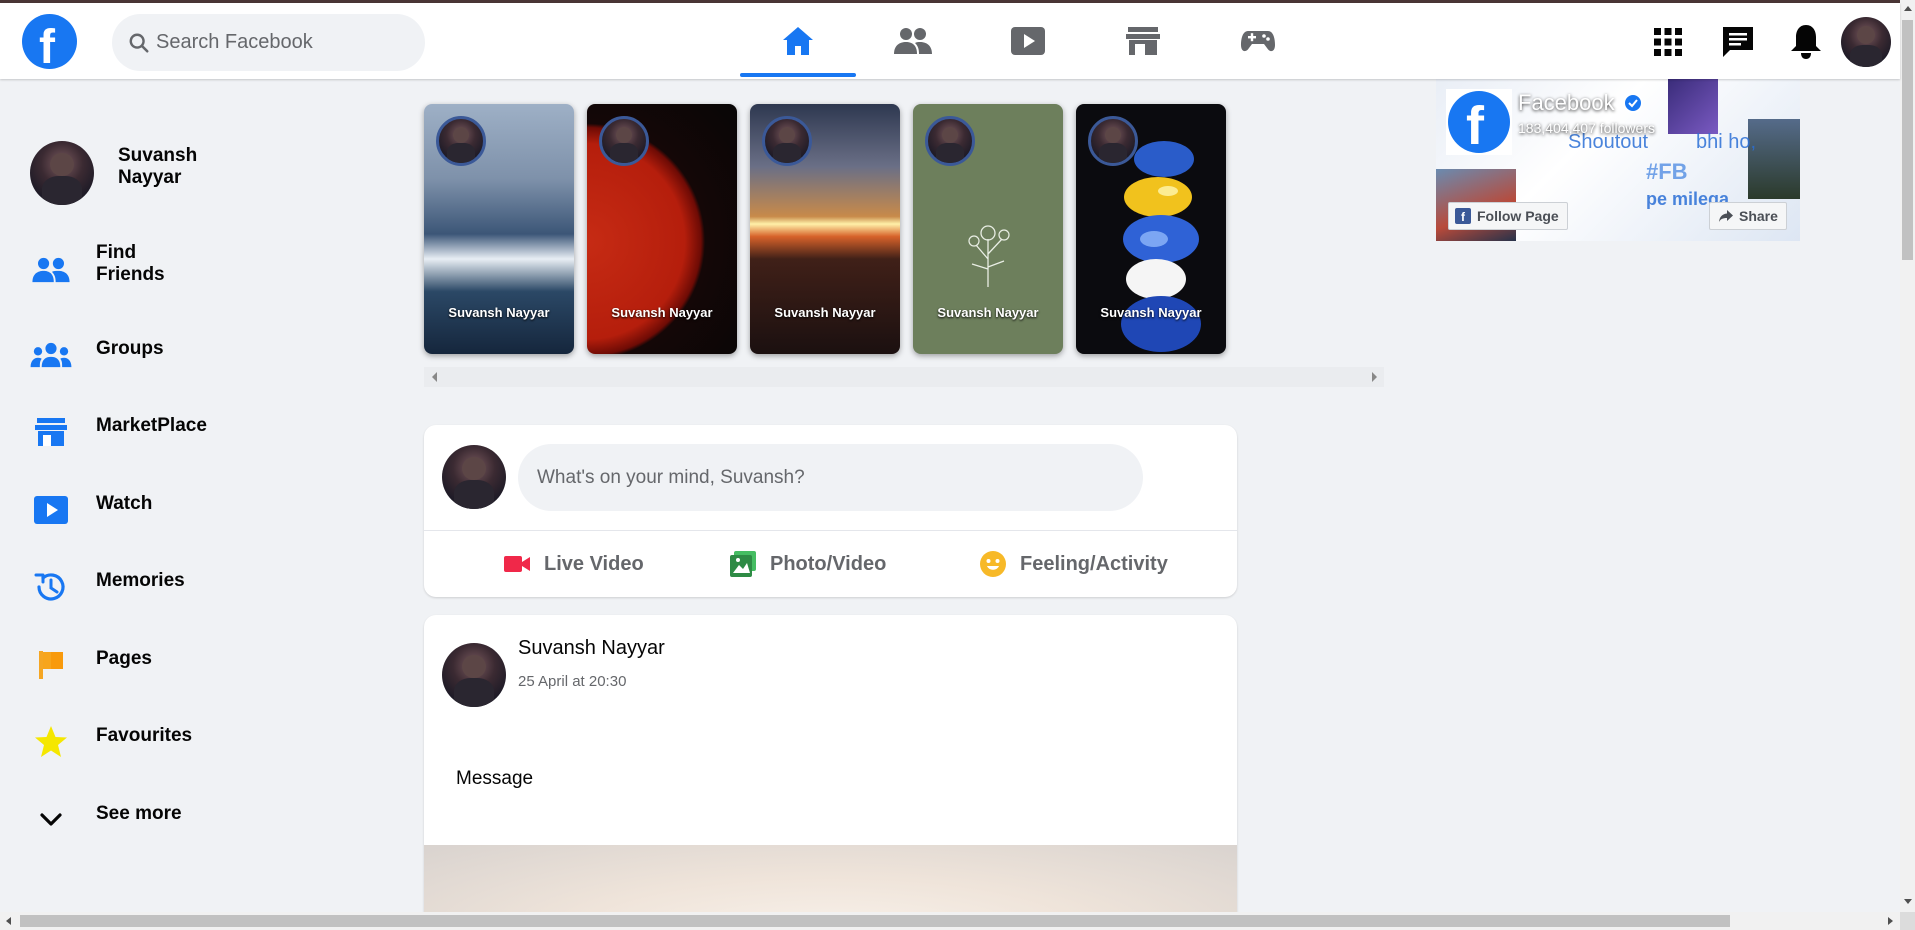  I want to click on marketplace-icon, so click(51, 432).